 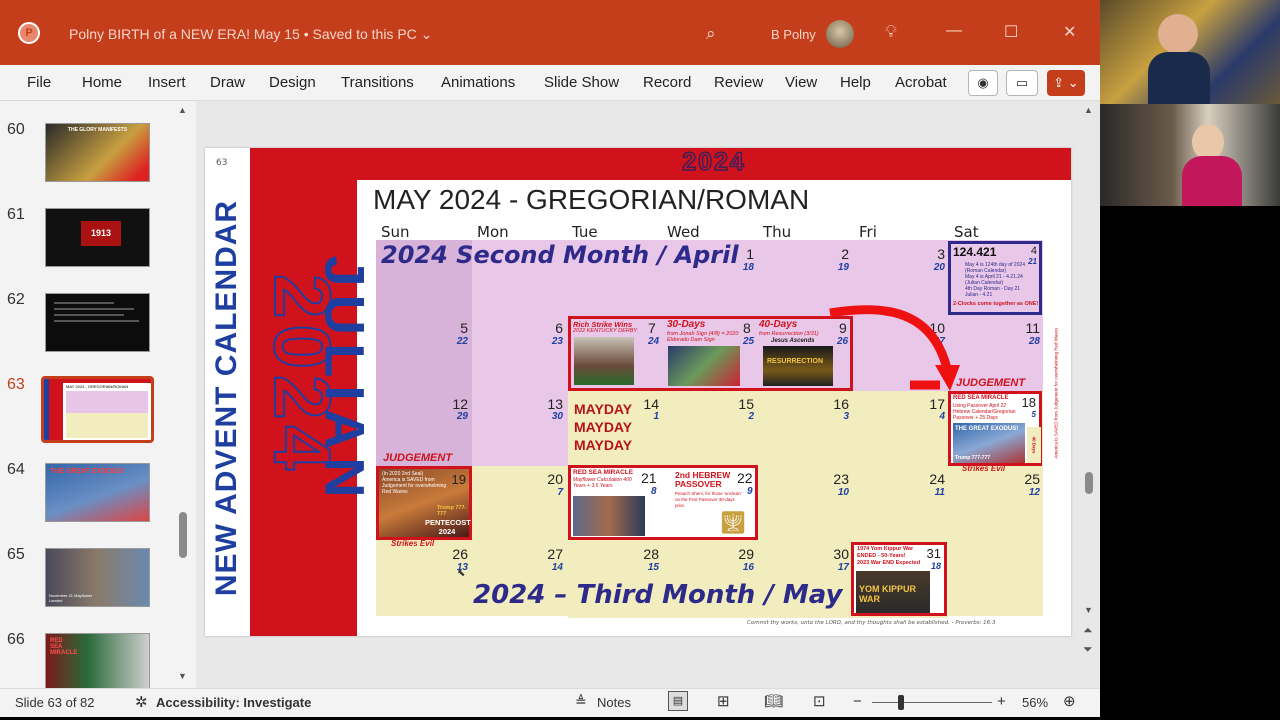 What do you see at coordinates (711, 34) in the screenshot?
I see `search-icon: ⌕` at bounding box center [711, 34].